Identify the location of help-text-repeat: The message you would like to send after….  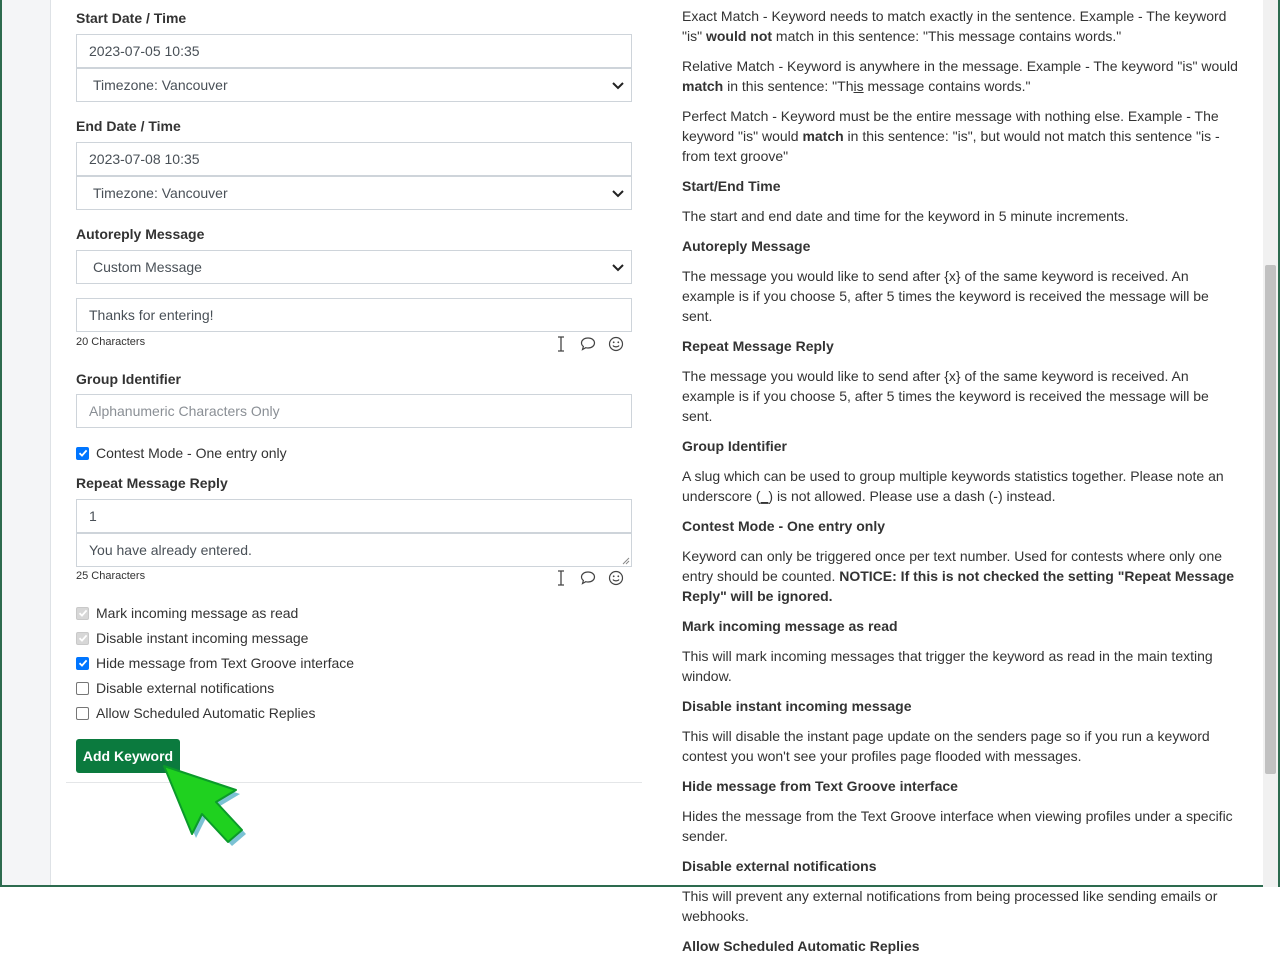
(945, 396).